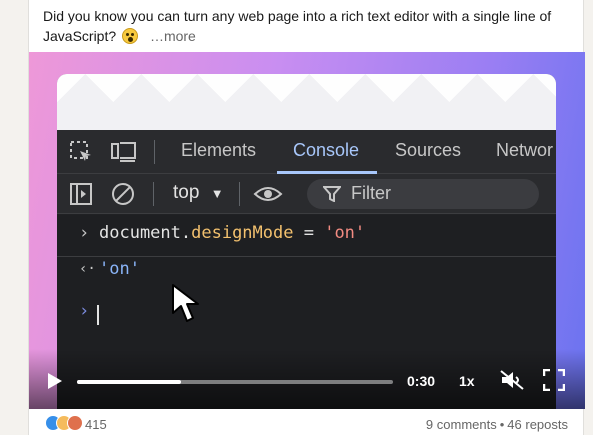  Describe the element at coordinates (512, 380) in the screenshot. I see `muted-speaker-icon` at that location.